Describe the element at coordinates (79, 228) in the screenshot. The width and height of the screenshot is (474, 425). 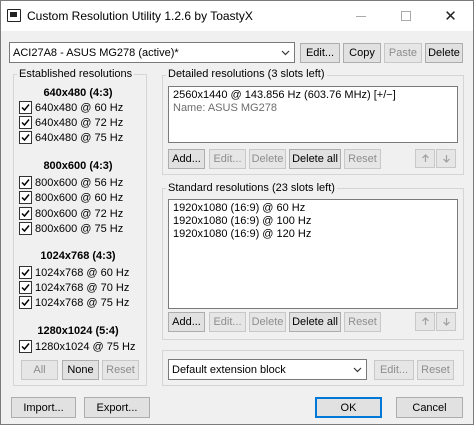
I see `checkbox-label: 800x600 @ 75 Hz` at that location.